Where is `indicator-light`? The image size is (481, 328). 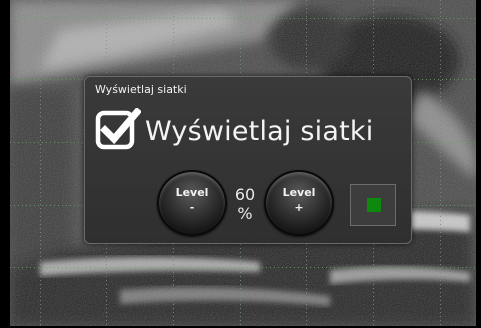
indicator-light is located at coordinates (374, 205).